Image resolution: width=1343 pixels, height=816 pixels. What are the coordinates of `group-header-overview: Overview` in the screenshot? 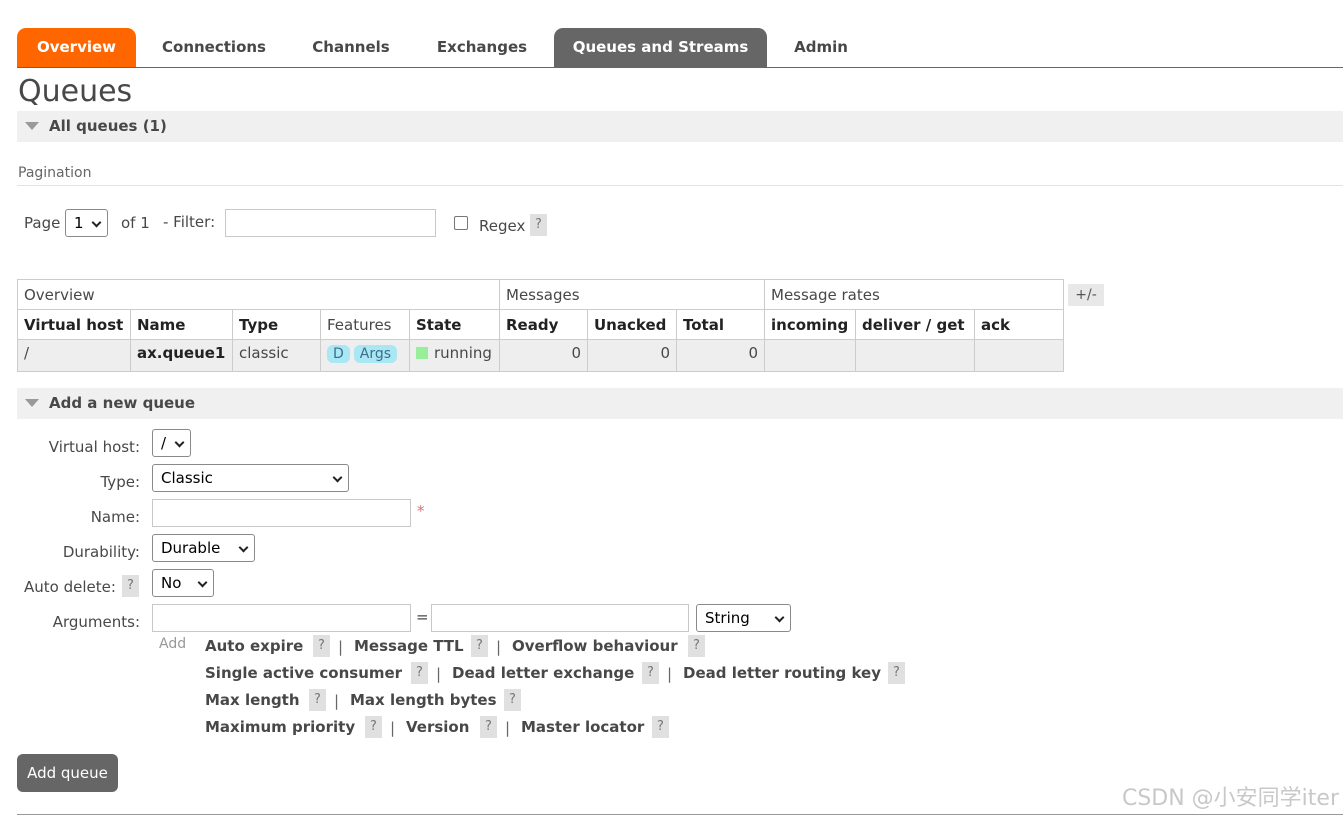 It's located at (258, 294).